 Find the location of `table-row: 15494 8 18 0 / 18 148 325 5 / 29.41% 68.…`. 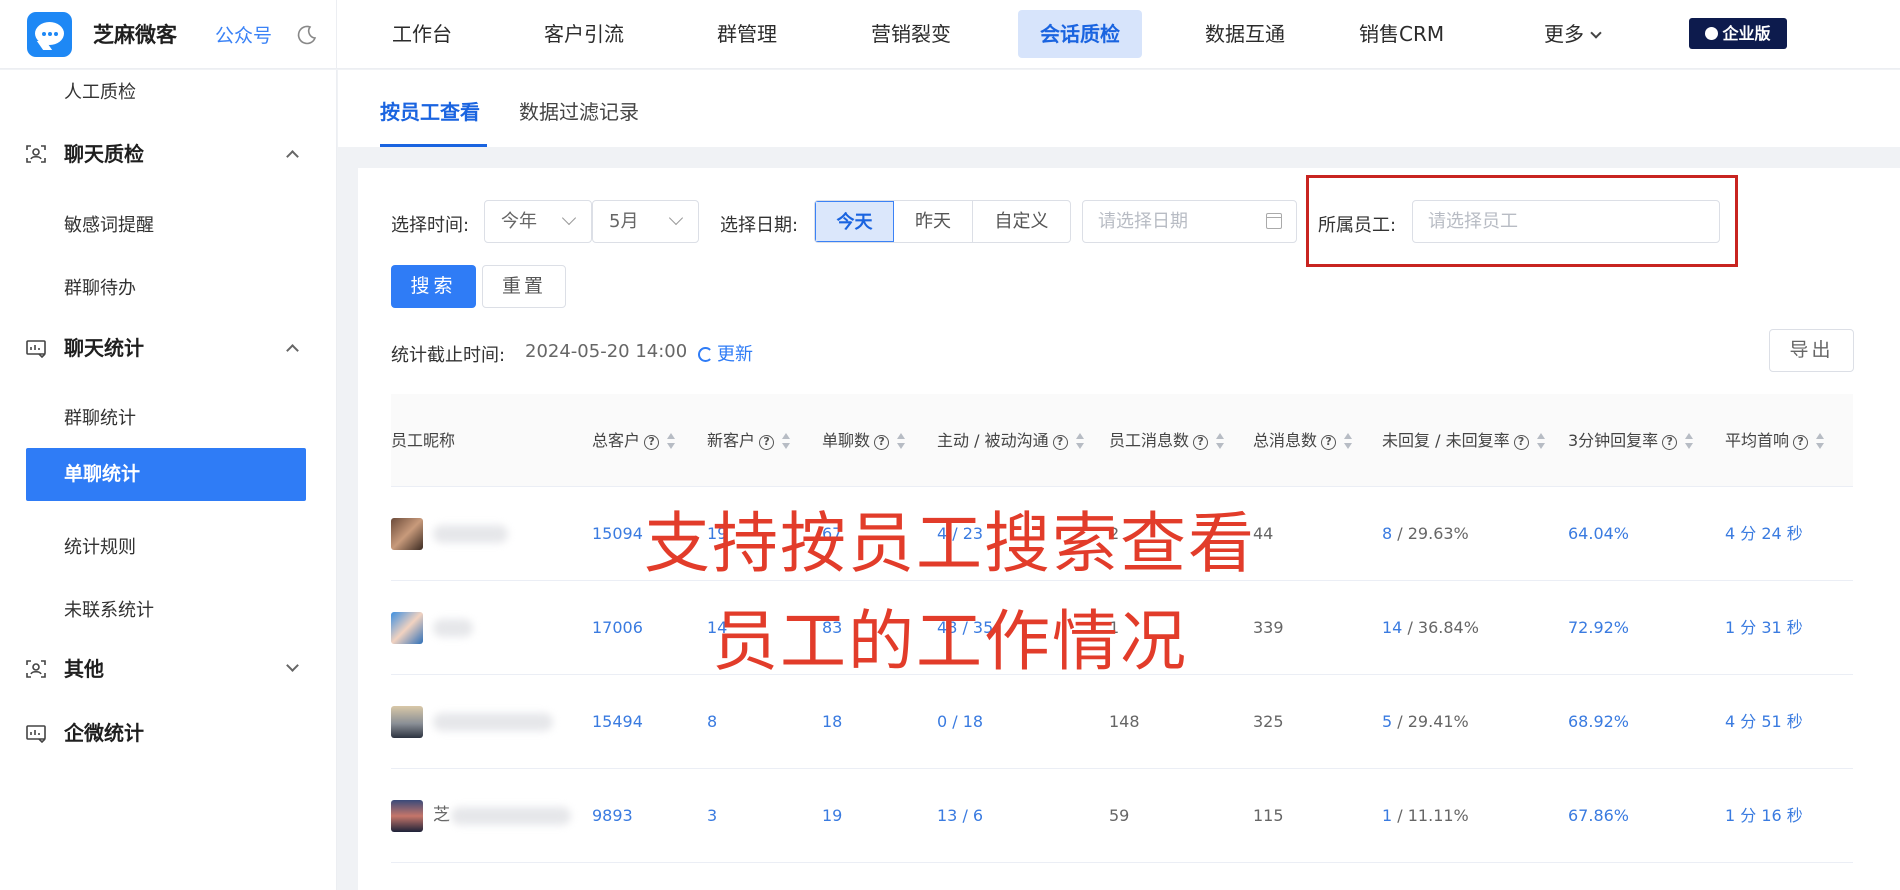

table-row: 15494 8 18 0 / 18 148 325 5 / 29.41% 68.… is located at coordinates (1122, 722).